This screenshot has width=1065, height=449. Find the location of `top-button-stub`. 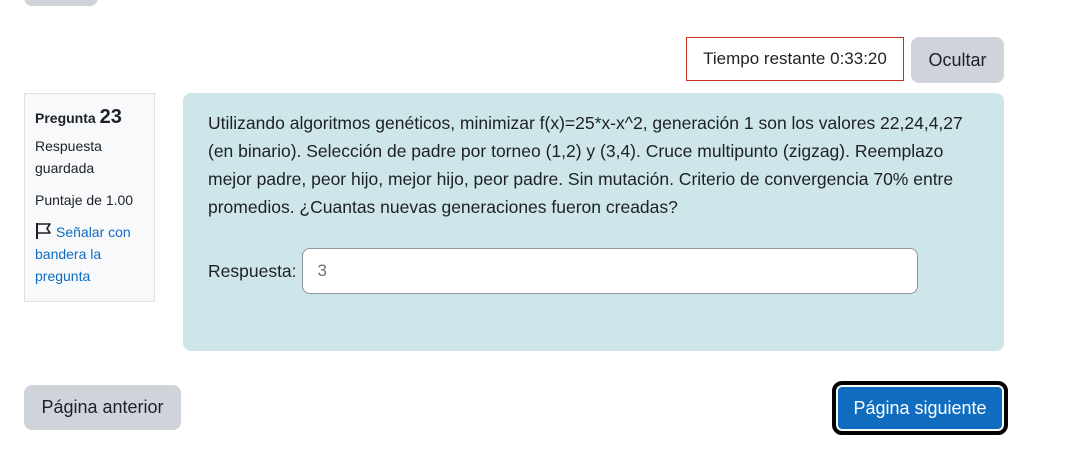

top-button-stub is located at coordinates (61, 3).